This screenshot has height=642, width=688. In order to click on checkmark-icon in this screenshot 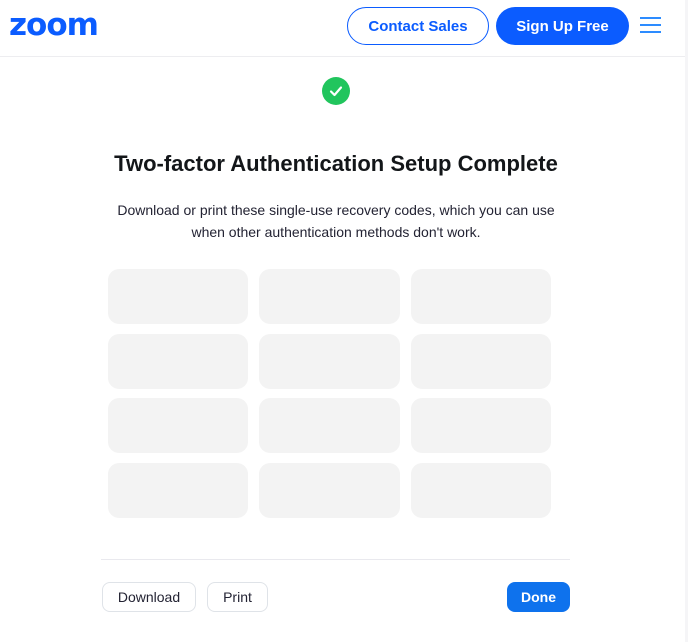, I will do `click(336, 91)`.